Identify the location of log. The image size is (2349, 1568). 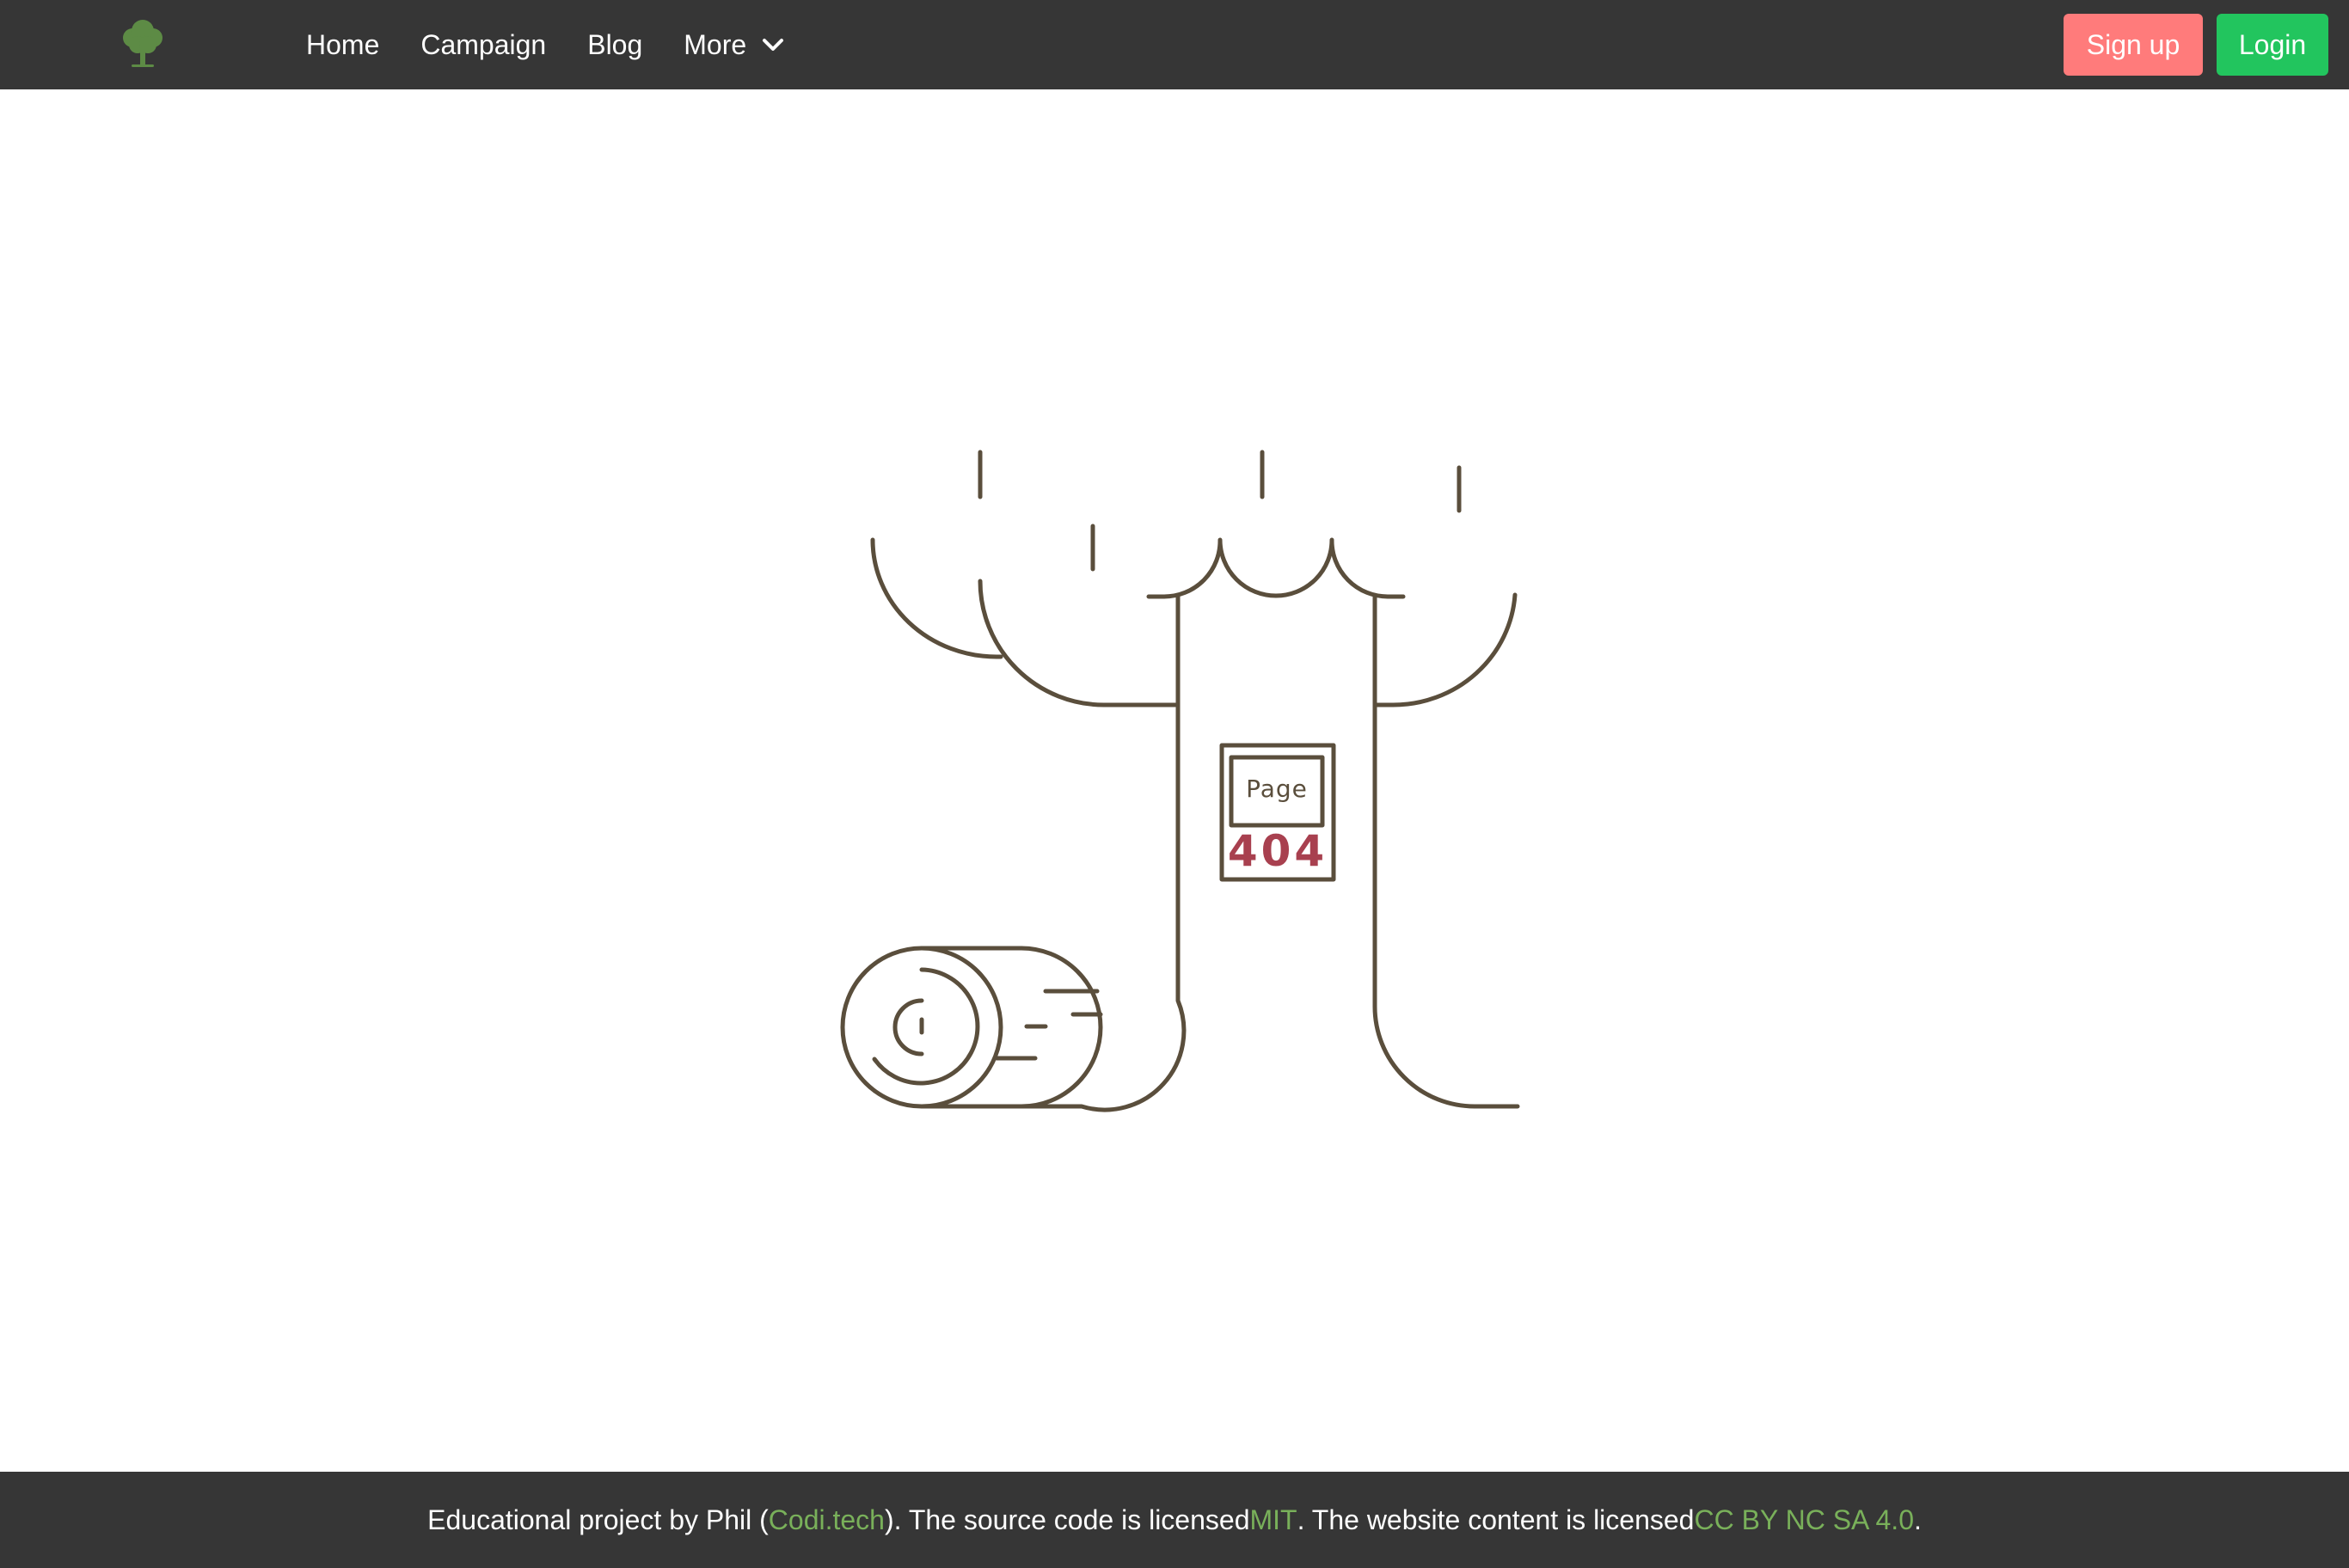
(971, 1027).